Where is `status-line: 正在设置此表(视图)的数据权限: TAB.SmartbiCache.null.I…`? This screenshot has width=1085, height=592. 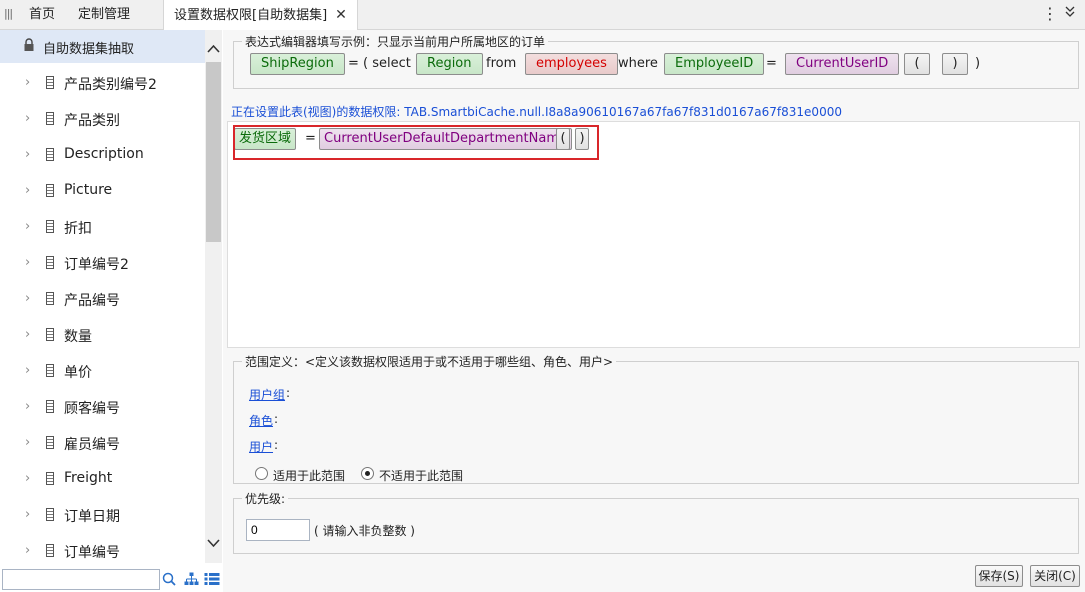 status-line: 正在设置此表(视图)的数据权限: TAB.SmartbiCache.null.I… is located at coordinates (536, 112).